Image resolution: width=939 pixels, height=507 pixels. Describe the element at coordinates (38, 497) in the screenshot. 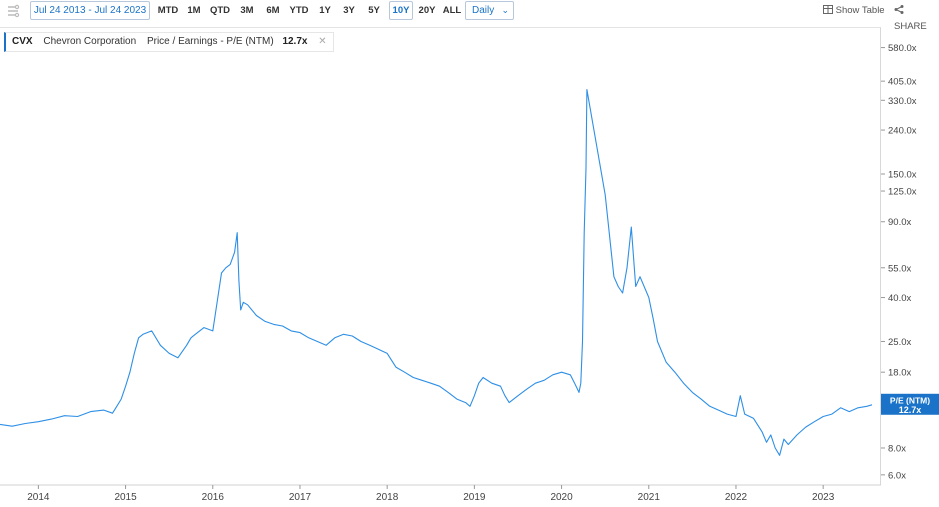

I see `x-tick-label: 2014` at that location.